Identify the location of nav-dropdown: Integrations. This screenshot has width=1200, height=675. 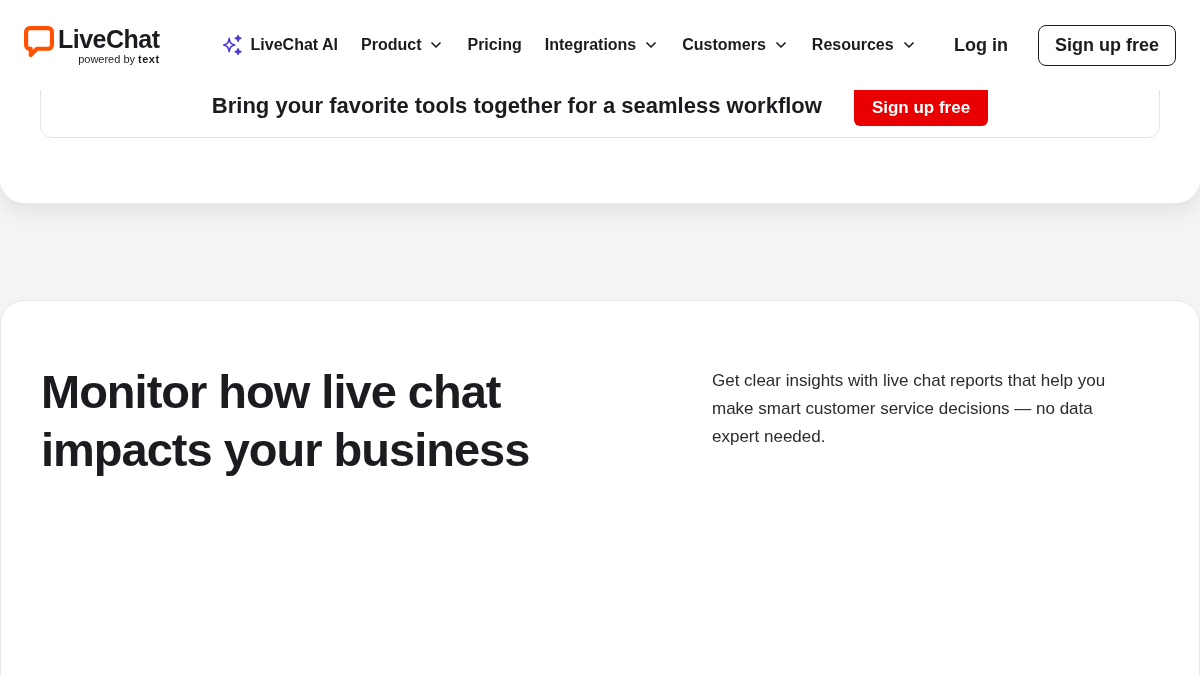
(602, 45).